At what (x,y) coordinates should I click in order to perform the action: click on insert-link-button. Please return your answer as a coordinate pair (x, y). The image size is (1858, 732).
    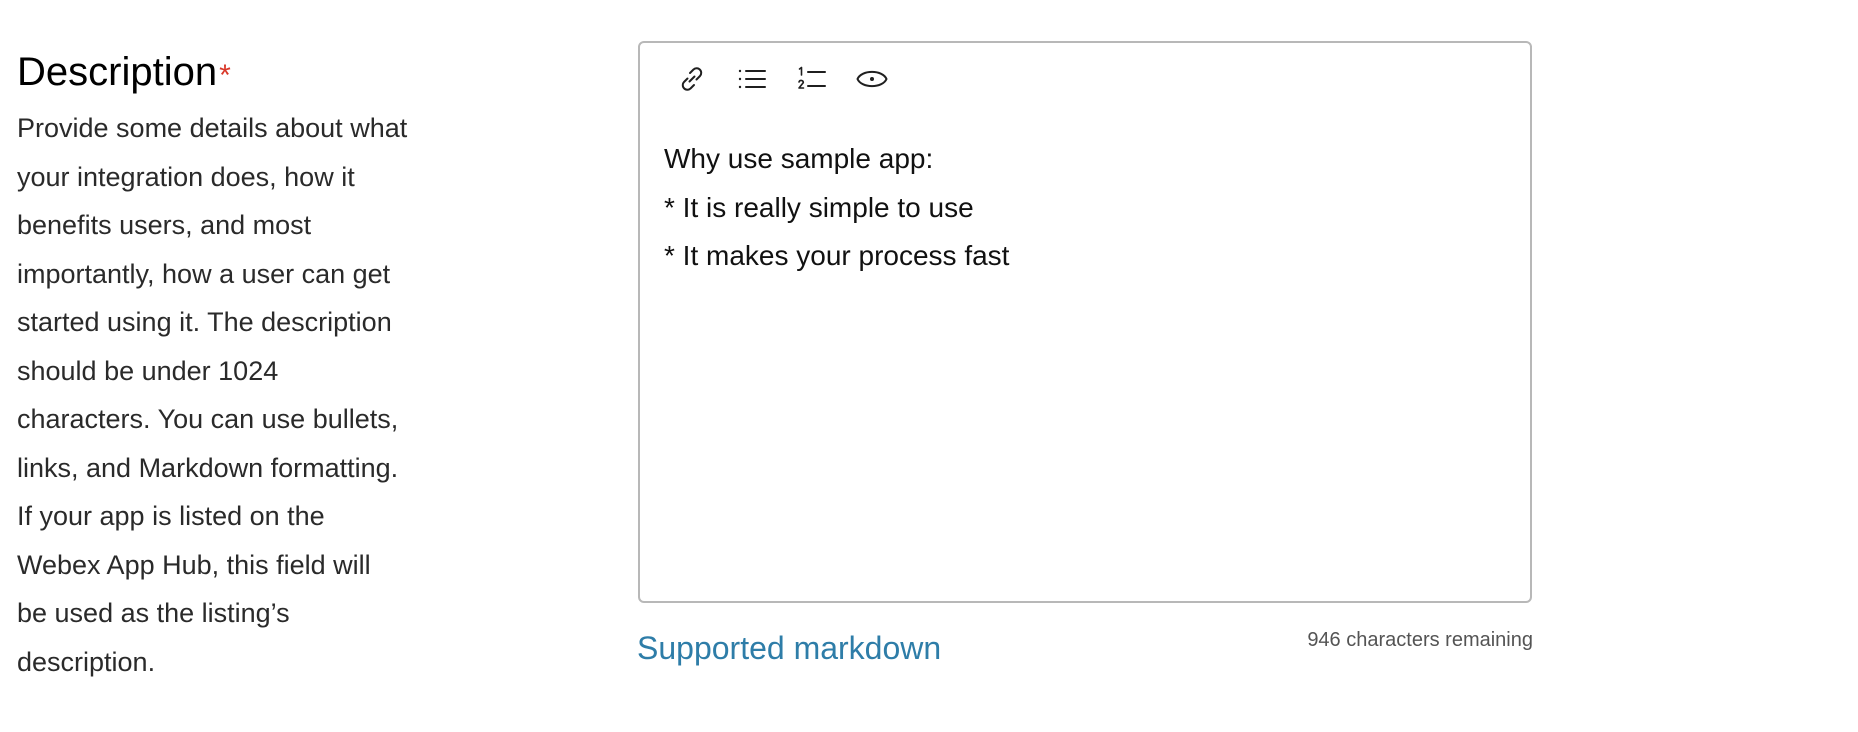
    Looking at the image, I should click on (692, 79).